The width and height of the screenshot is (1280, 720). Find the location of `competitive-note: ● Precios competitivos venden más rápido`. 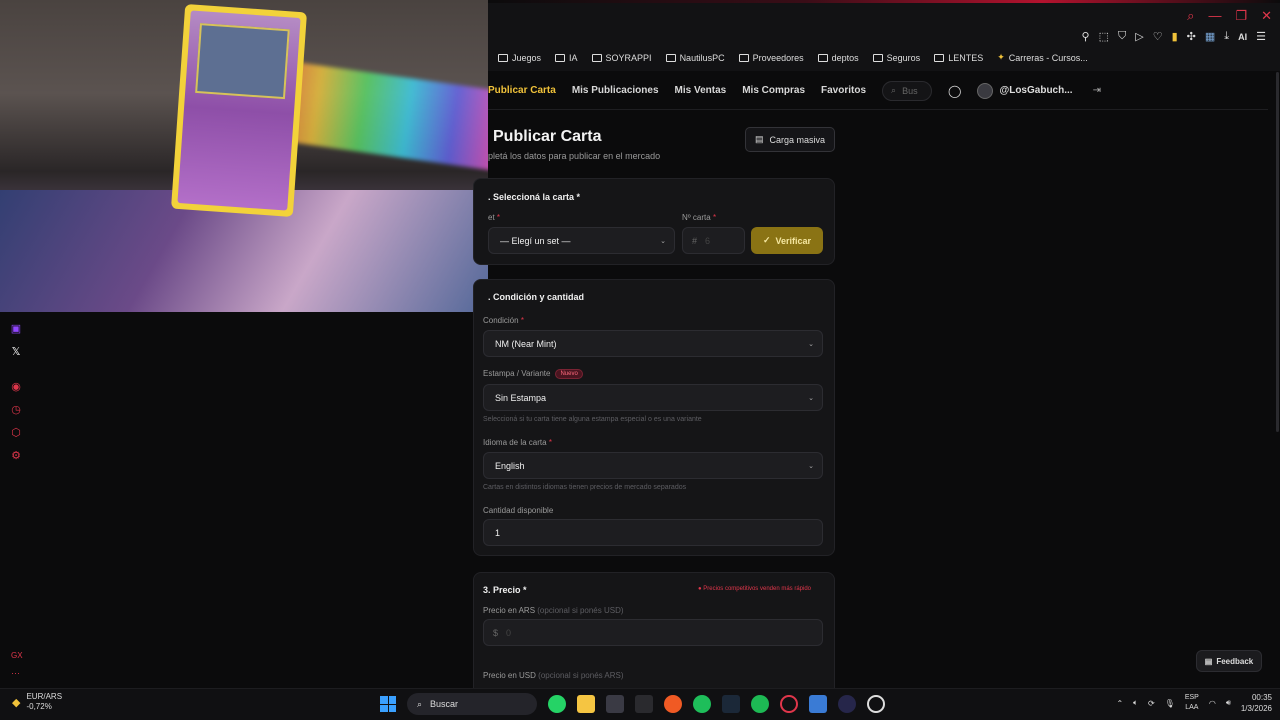

competitive-note: ● Precios competitivos venden más rápido is located at coordinates (755, 589).